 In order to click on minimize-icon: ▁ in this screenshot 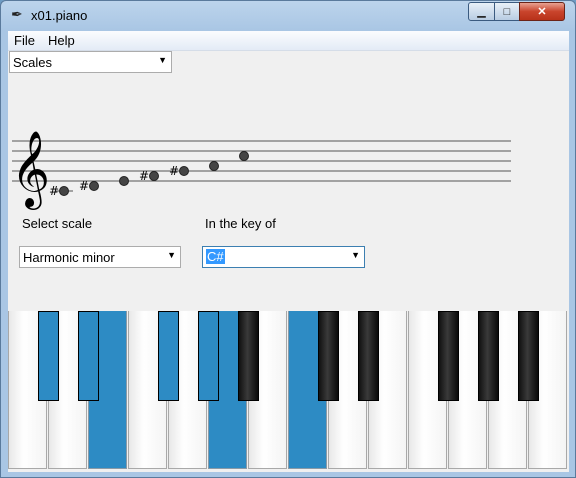, I will do `click(481, 12)`.